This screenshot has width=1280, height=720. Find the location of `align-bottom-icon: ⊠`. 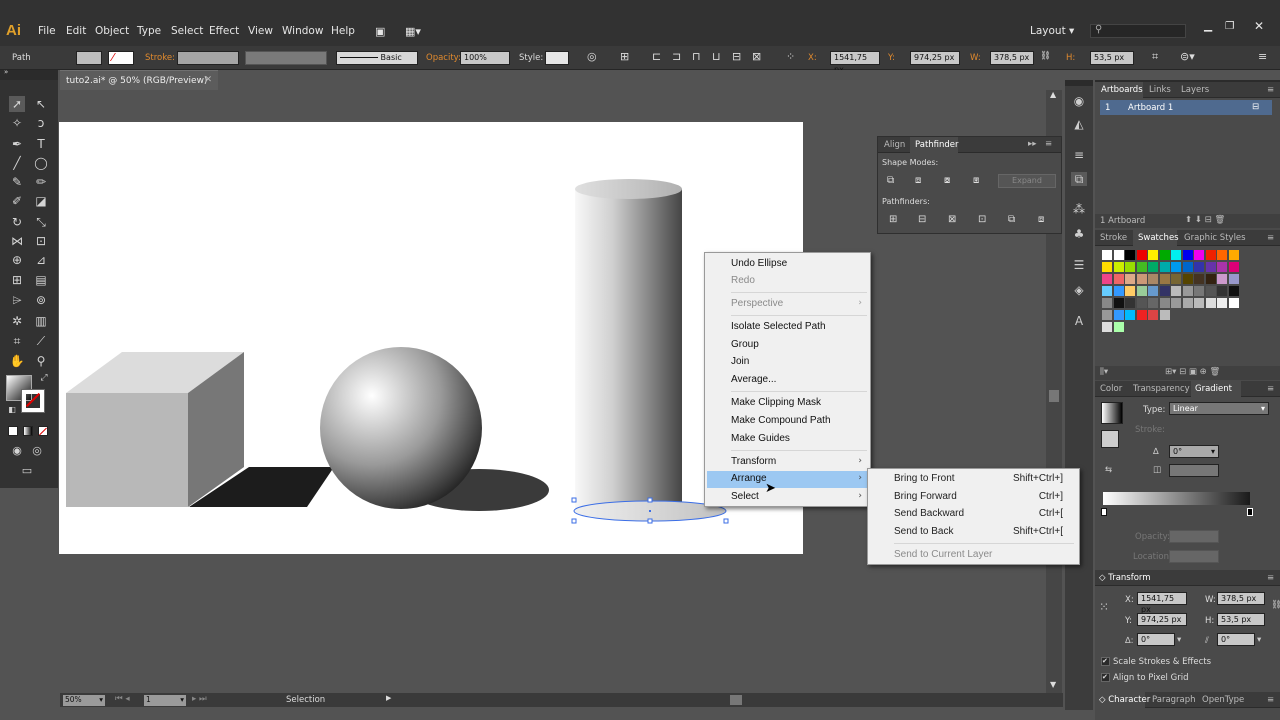

align-bottom-icon: ⊠ is located at coordinates (756, 56).